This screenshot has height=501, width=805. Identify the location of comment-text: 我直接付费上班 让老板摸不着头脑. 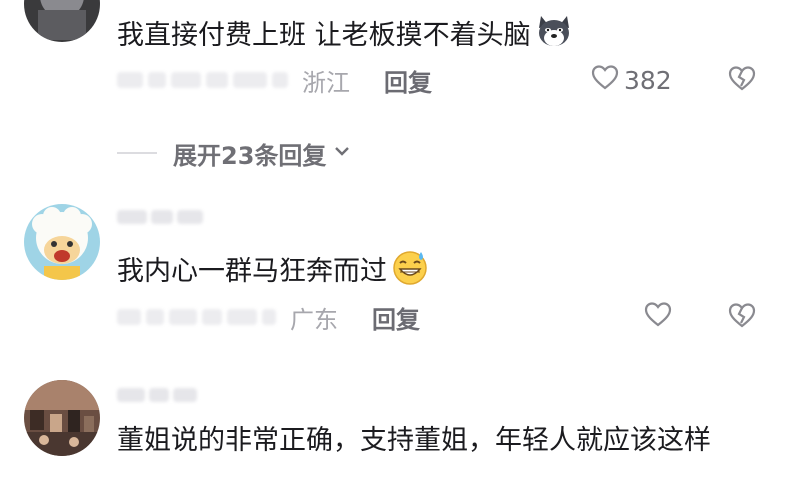
(345, 33).